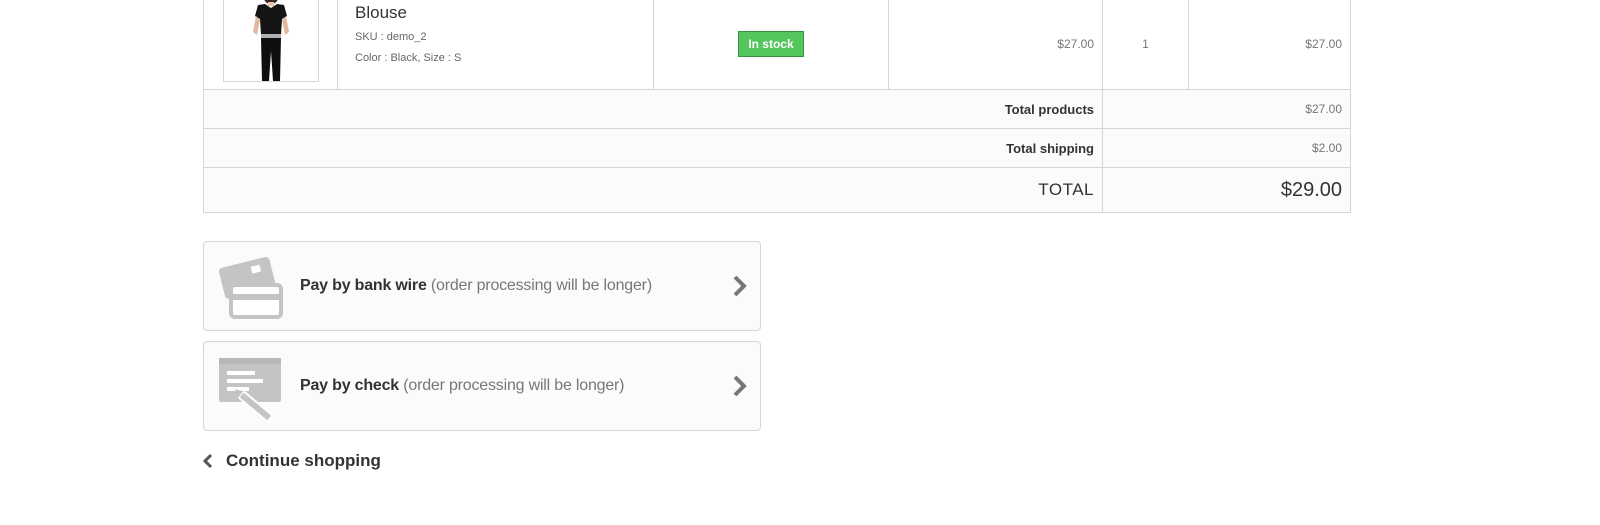 This screenshot has width=1600, height=525. I want to click on bank-wire-title: Pay by bank wire, so click(363, 285).